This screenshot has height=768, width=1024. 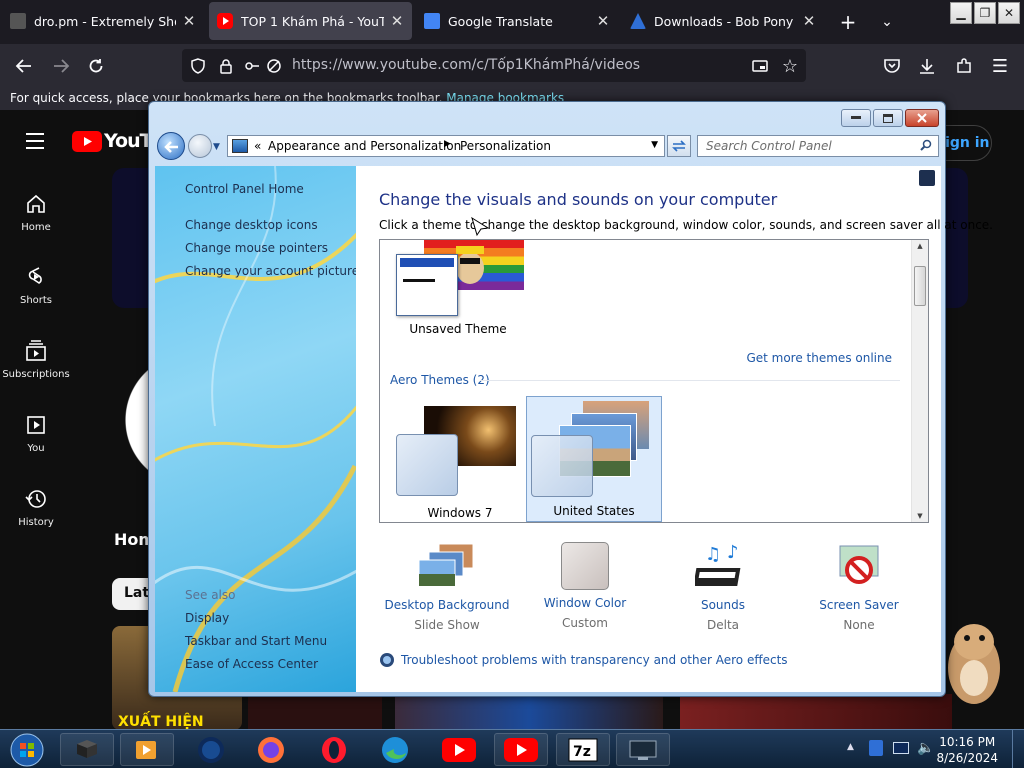 I want to click on sidebar-link-control-panel-home: Control Panel Home, so click(x=244, y=189).